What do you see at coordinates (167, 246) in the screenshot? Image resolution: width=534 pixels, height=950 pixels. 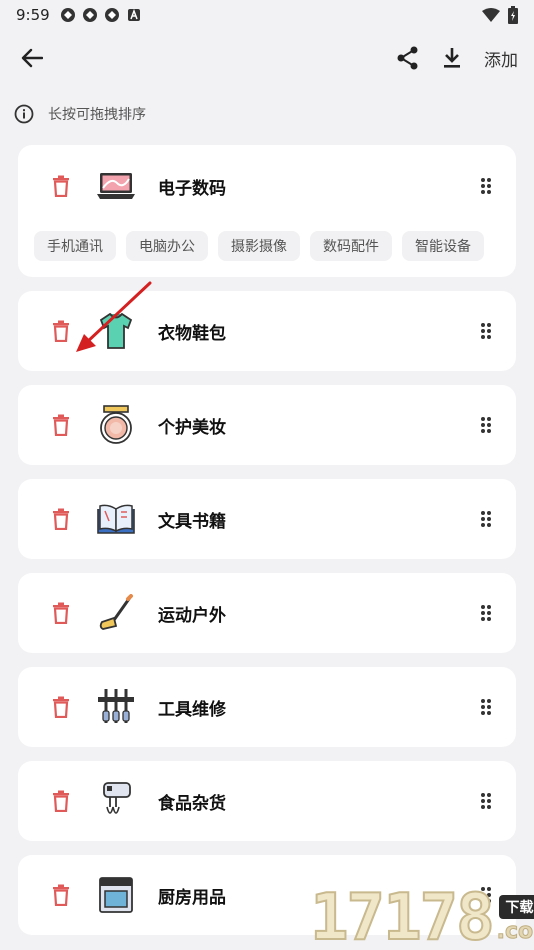 I see `subcategory-tag: 电脑办公` at bounding box center [167, 246].